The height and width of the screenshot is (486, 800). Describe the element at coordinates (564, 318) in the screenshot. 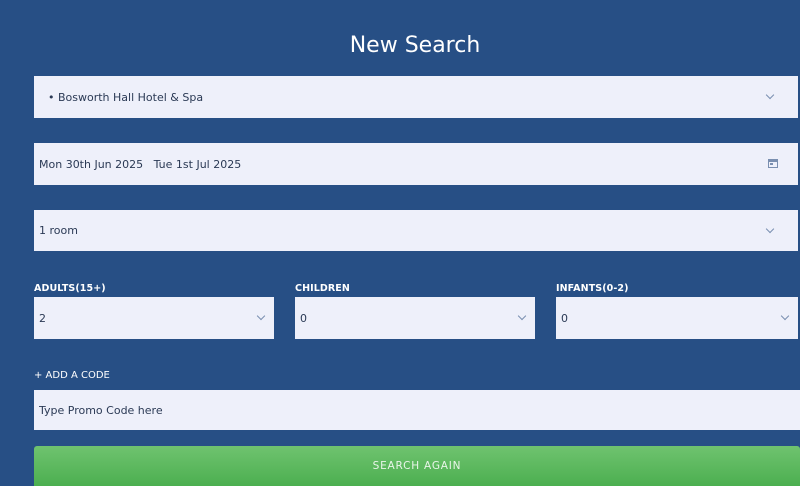

I see `infants-select-value: 0` at that location.